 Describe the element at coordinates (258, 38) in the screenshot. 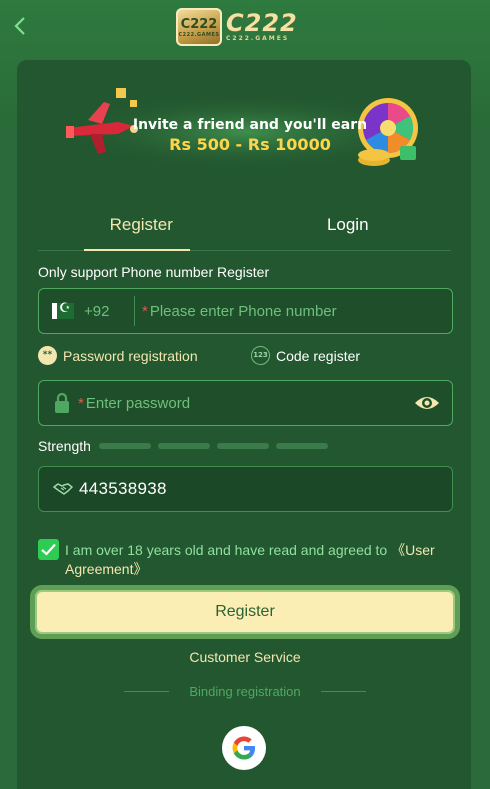

I see `logo-wordmark-sub: C222.GAMES` at that location.